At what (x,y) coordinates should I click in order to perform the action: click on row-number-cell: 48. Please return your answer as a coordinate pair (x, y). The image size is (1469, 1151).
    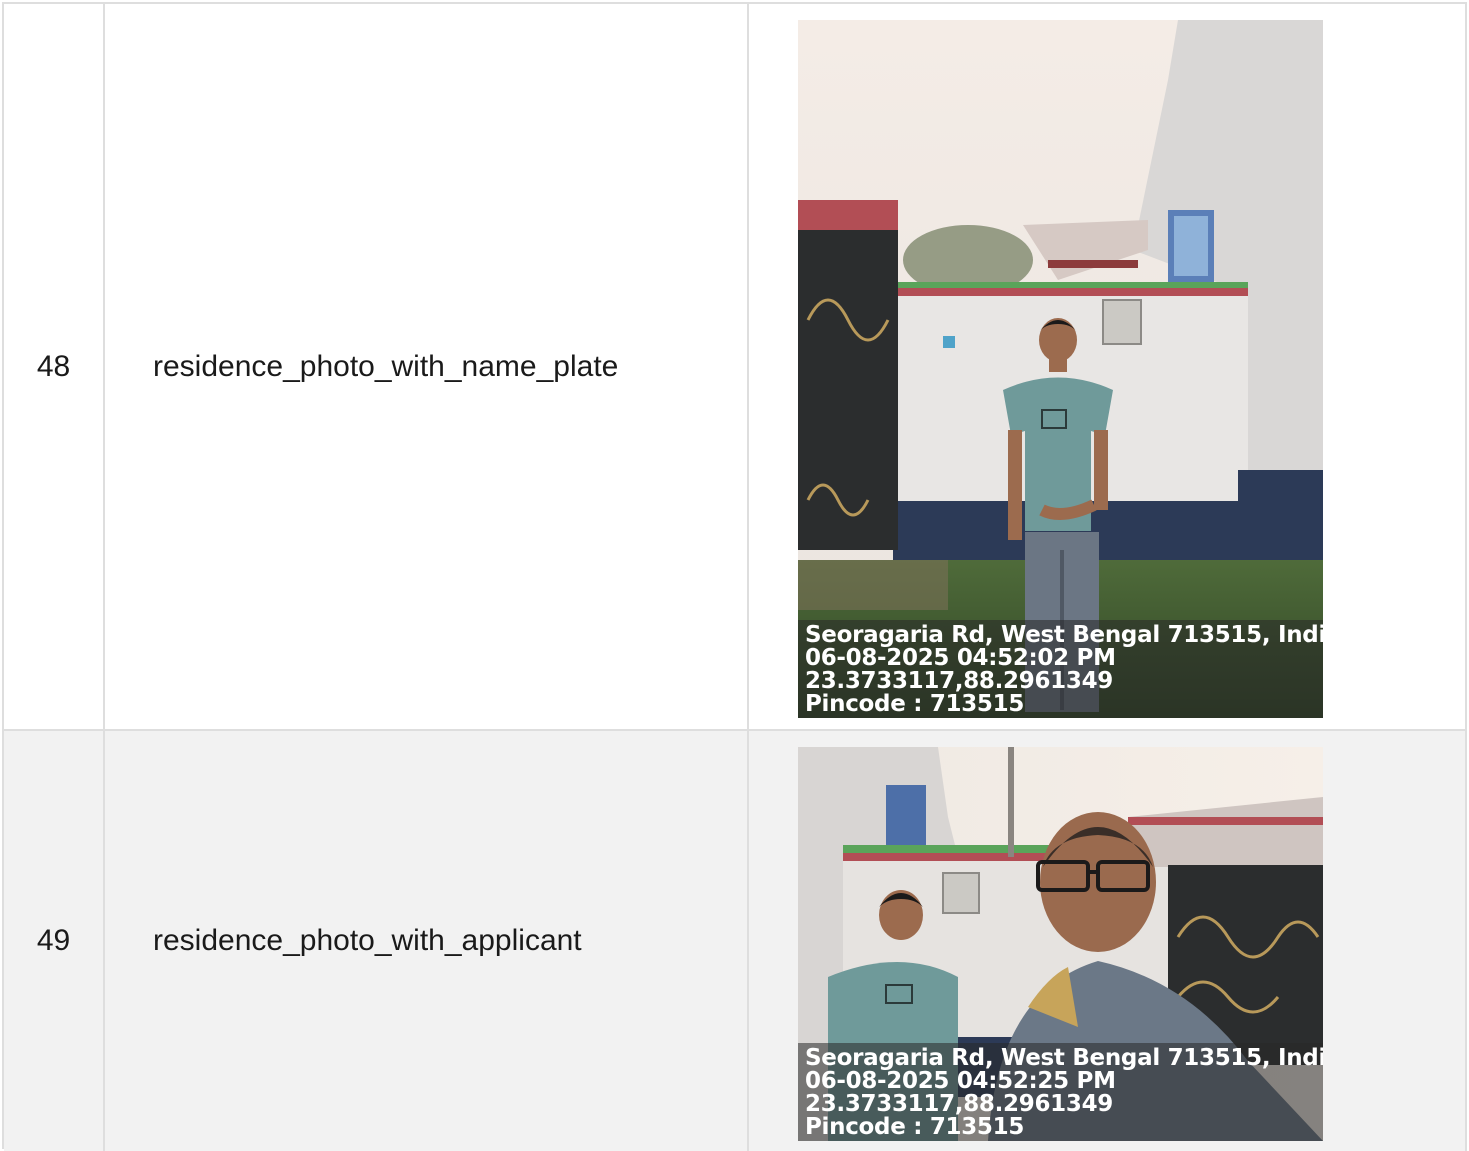
    Looking at the image, I should click on (54, 366).